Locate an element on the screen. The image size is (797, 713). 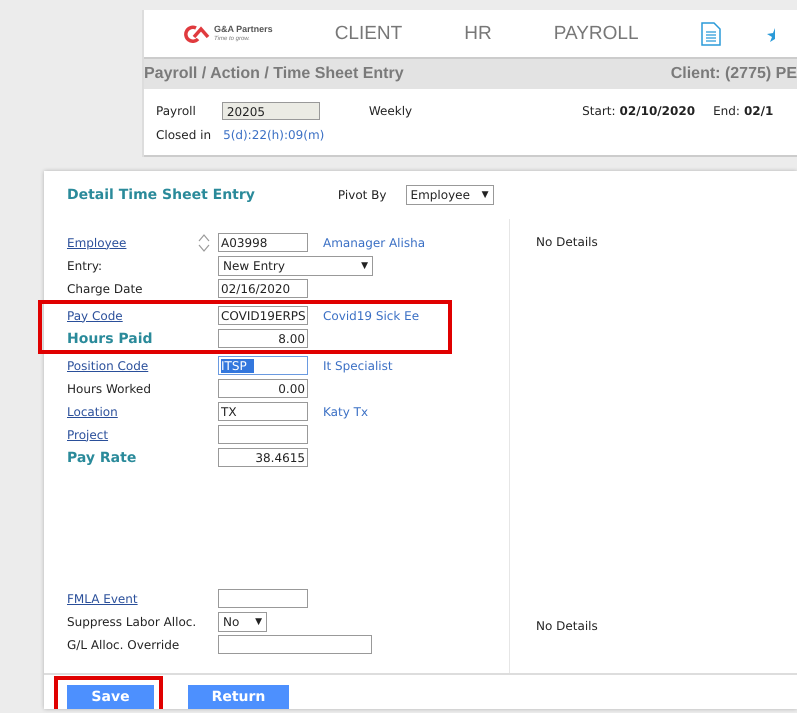
logo-icon is located at coordinates (197, 33).